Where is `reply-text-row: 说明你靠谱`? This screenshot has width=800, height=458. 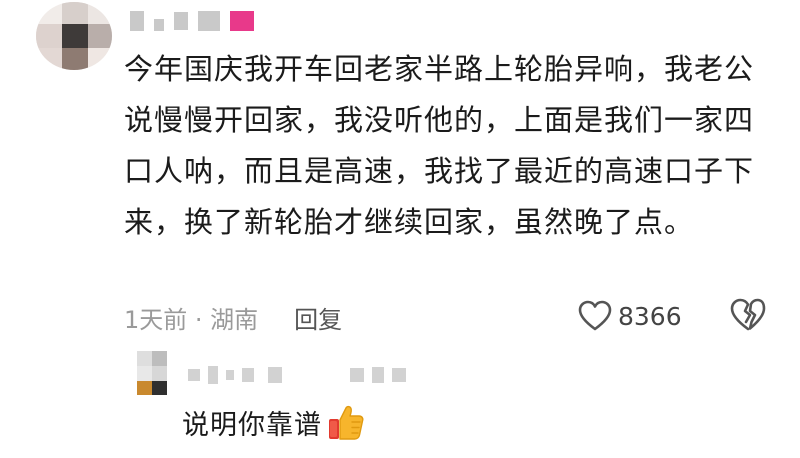
reply-text-row: 说明你靠谱 is located at coordinates (274, 422).